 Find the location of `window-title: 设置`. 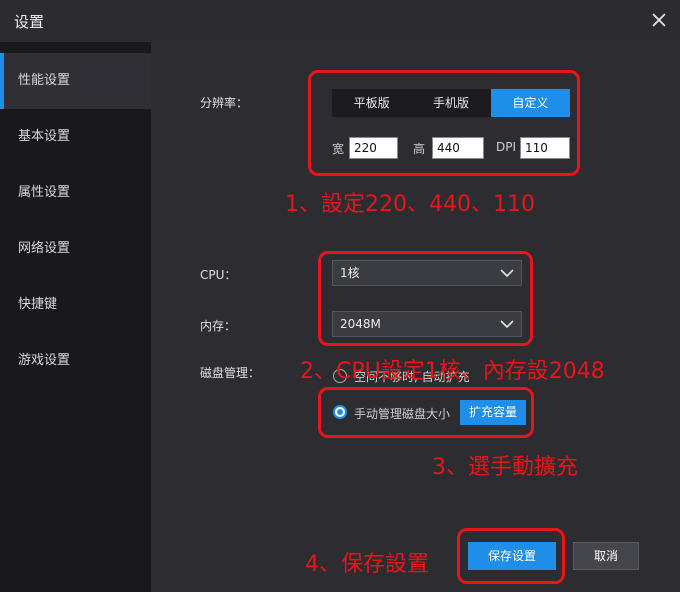

window-title: 设置 is located at coordinates (29, 22).